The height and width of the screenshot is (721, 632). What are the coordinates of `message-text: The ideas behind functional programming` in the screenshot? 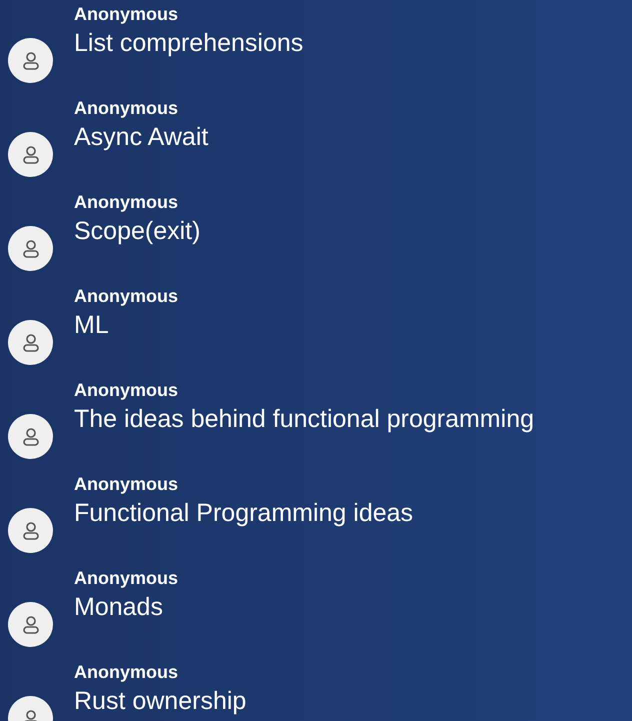 It's located at (304, 419).